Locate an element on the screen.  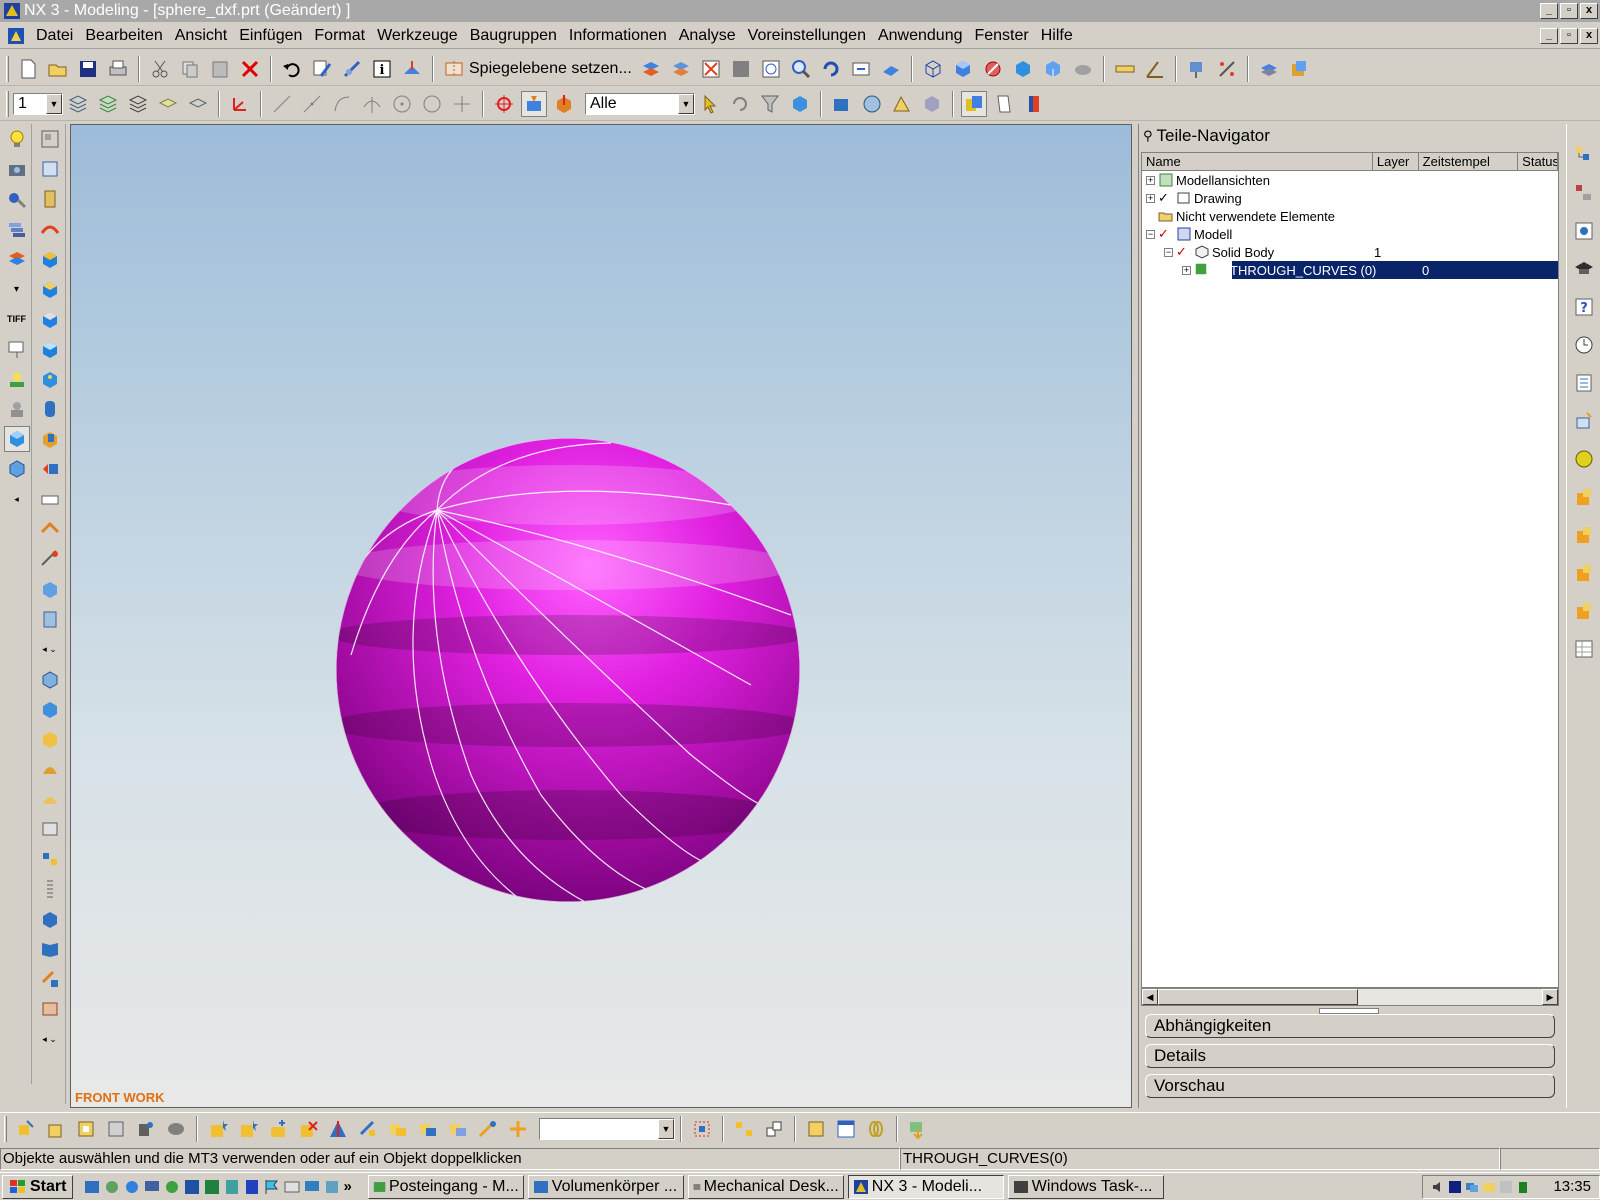
interference-icon is located at coordinates (458, 1129).